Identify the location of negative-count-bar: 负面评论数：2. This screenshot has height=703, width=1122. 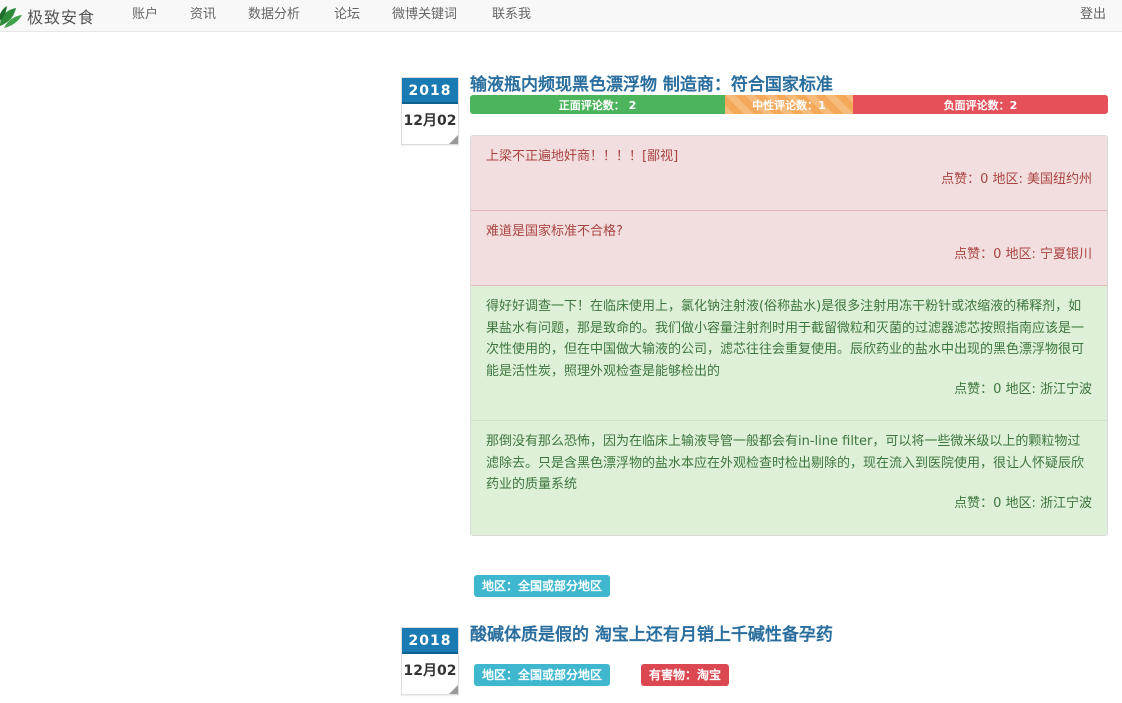
(980, 104).